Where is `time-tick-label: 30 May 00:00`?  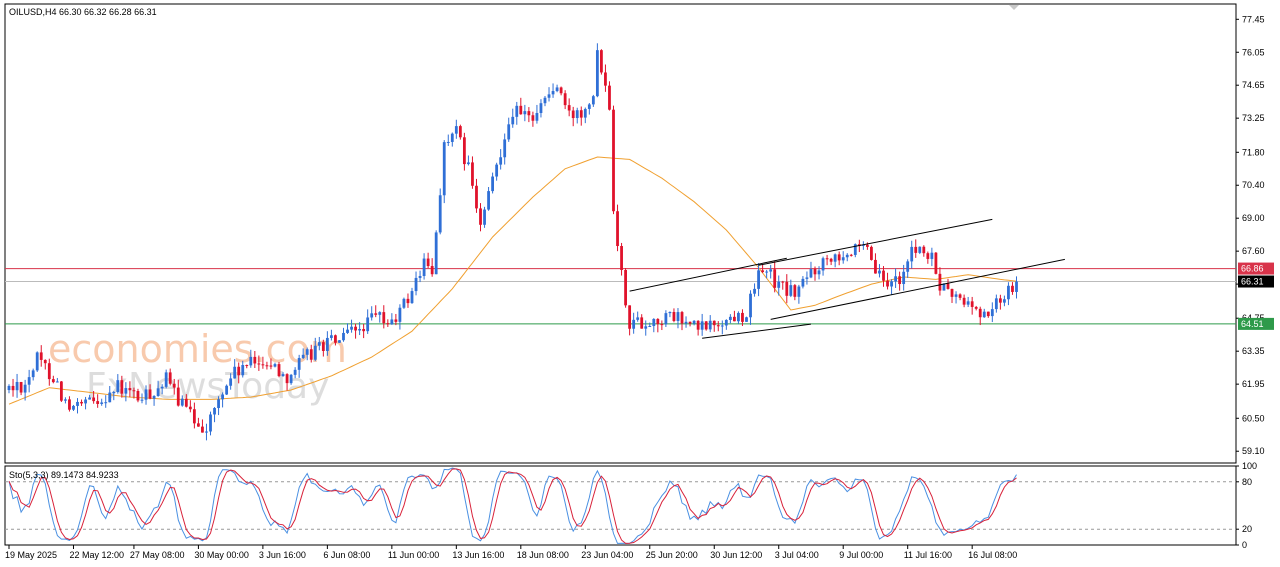
time-tick-label: 30 May 00:00 is located at coordinates (221, 555).